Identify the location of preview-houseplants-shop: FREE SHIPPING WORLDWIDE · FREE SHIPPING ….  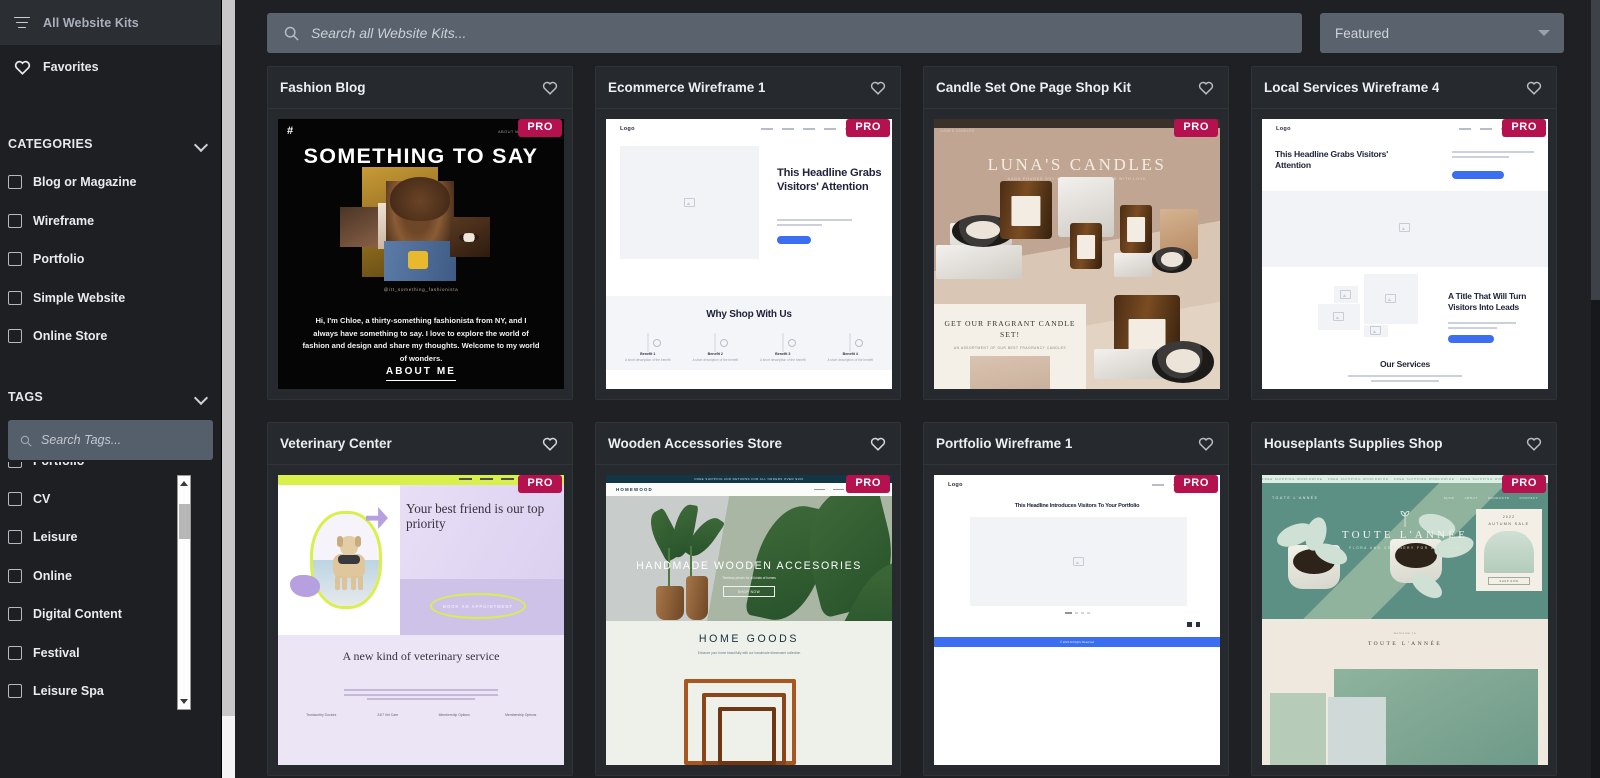
(1405, 620).